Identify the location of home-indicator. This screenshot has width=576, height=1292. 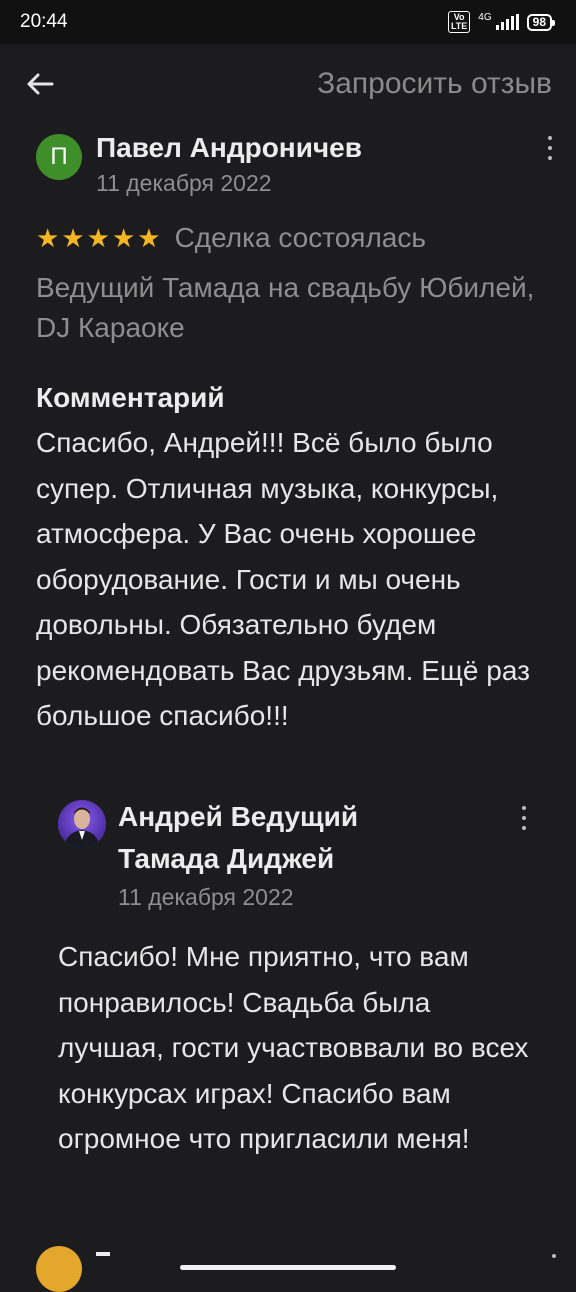
(288, 1267).